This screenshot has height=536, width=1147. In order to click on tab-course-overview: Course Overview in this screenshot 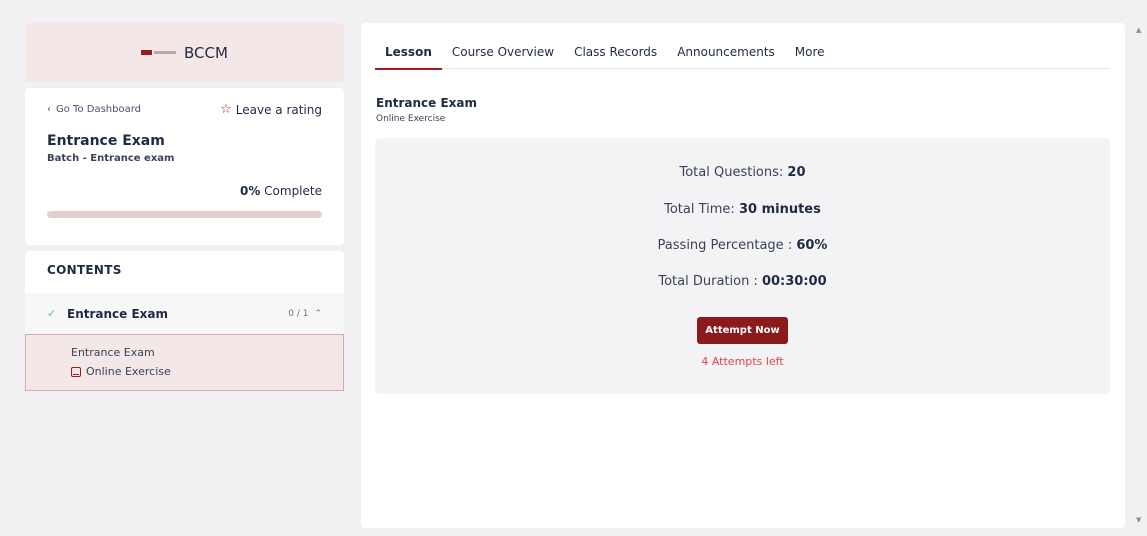, I will do `click(503, 53)`.